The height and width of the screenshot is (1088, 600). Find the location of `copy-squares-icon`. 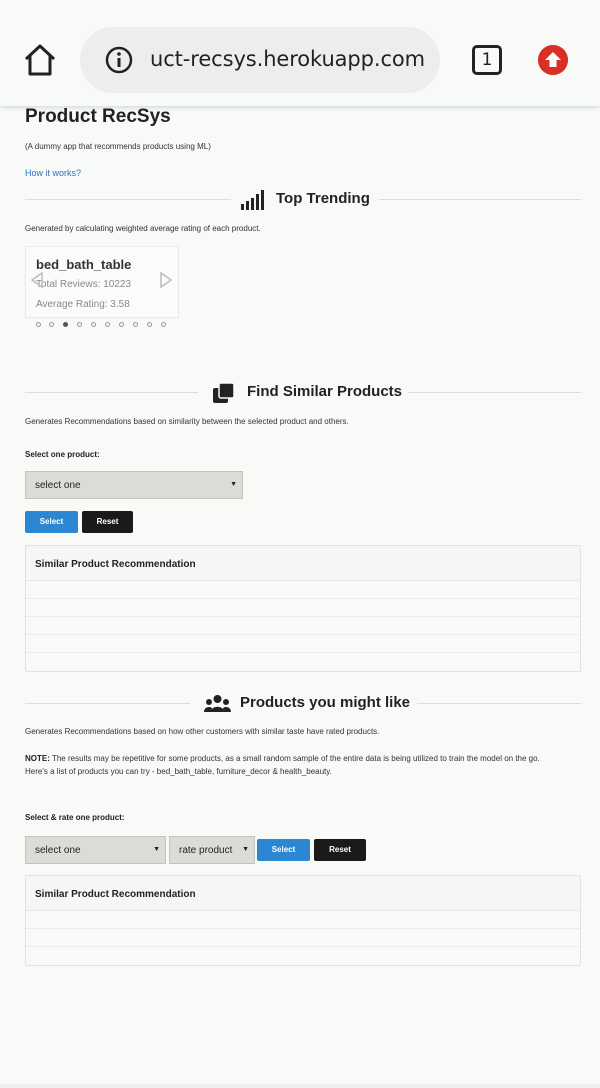

copy-squares-icon is located at coordinates (224, 393).